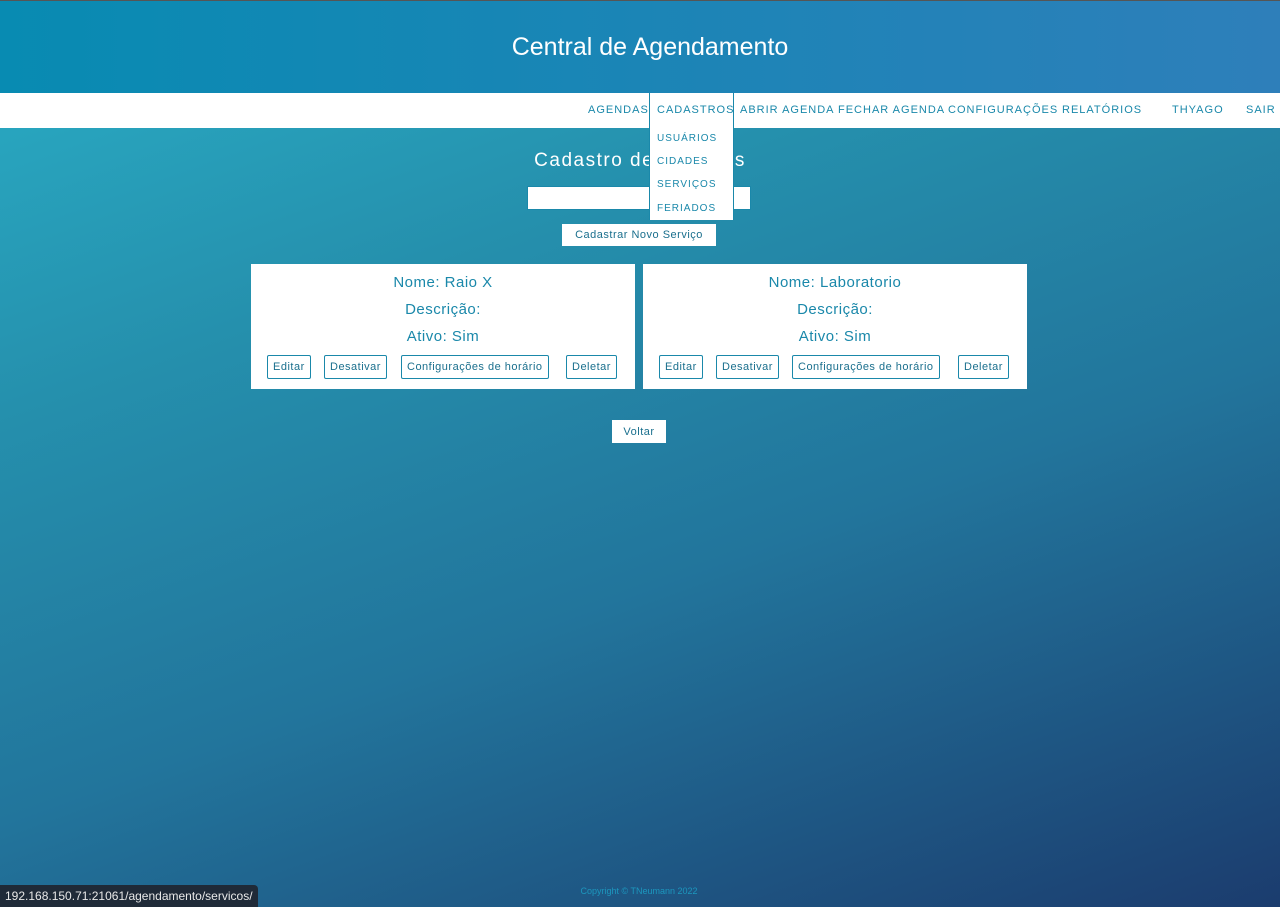 This screenshot has height=907, width=1280. What do you see at coordinates (682, 161) in the screenshot?
I see `dropdown-cidades: CIDADES` at bounding box center [682, 161].